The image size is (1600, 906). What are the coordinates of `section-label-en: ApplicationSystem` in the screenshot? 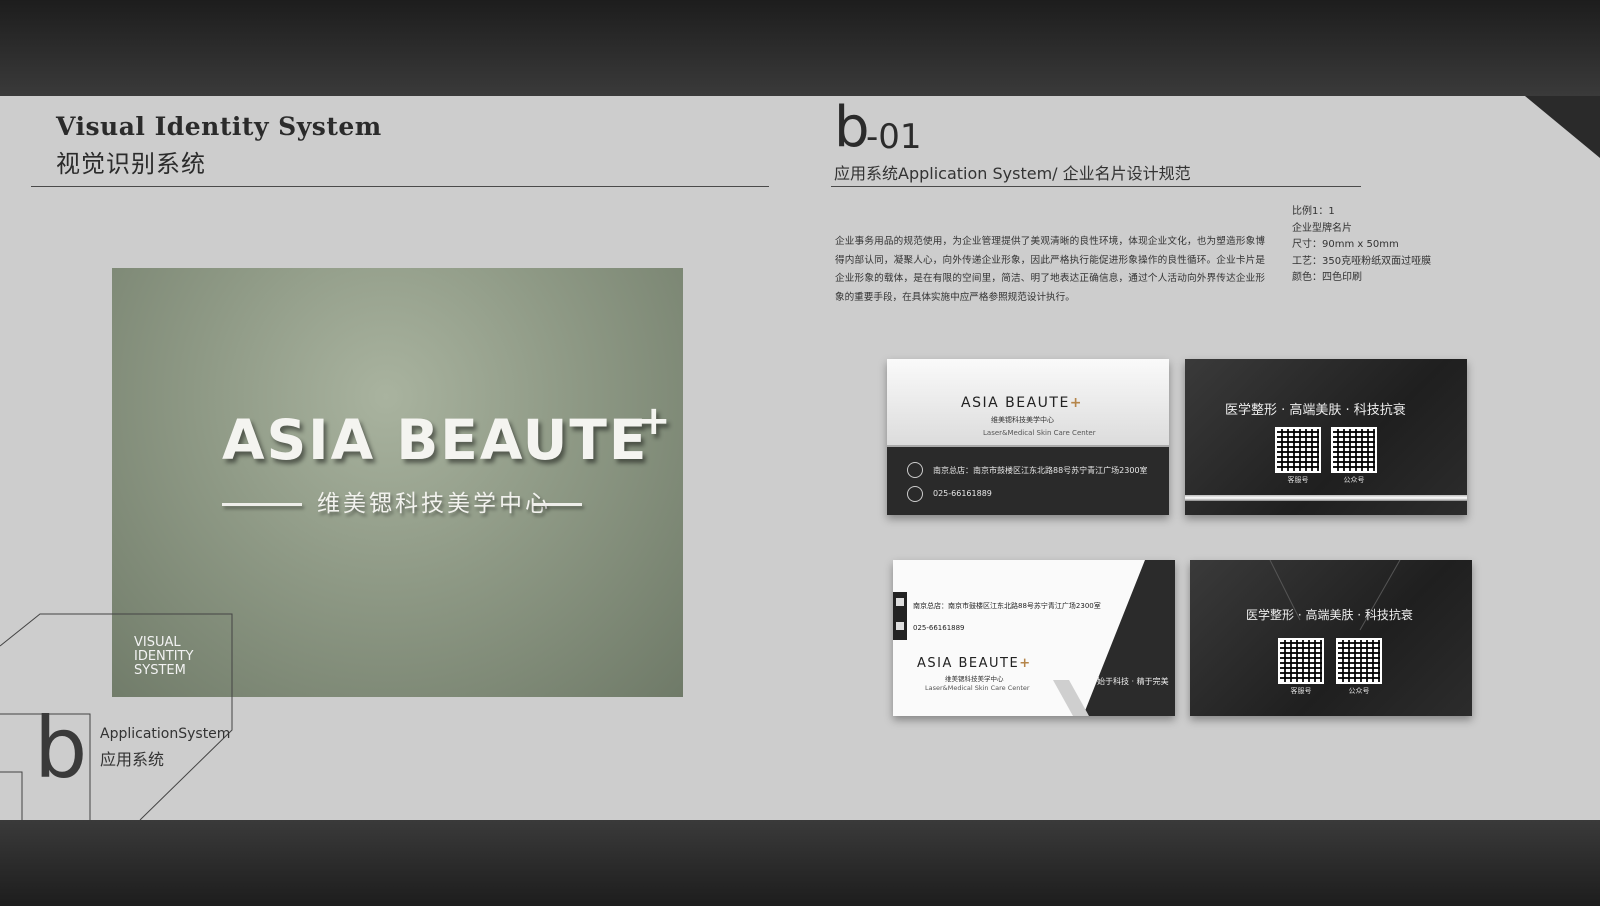 It's located at (165, 734).